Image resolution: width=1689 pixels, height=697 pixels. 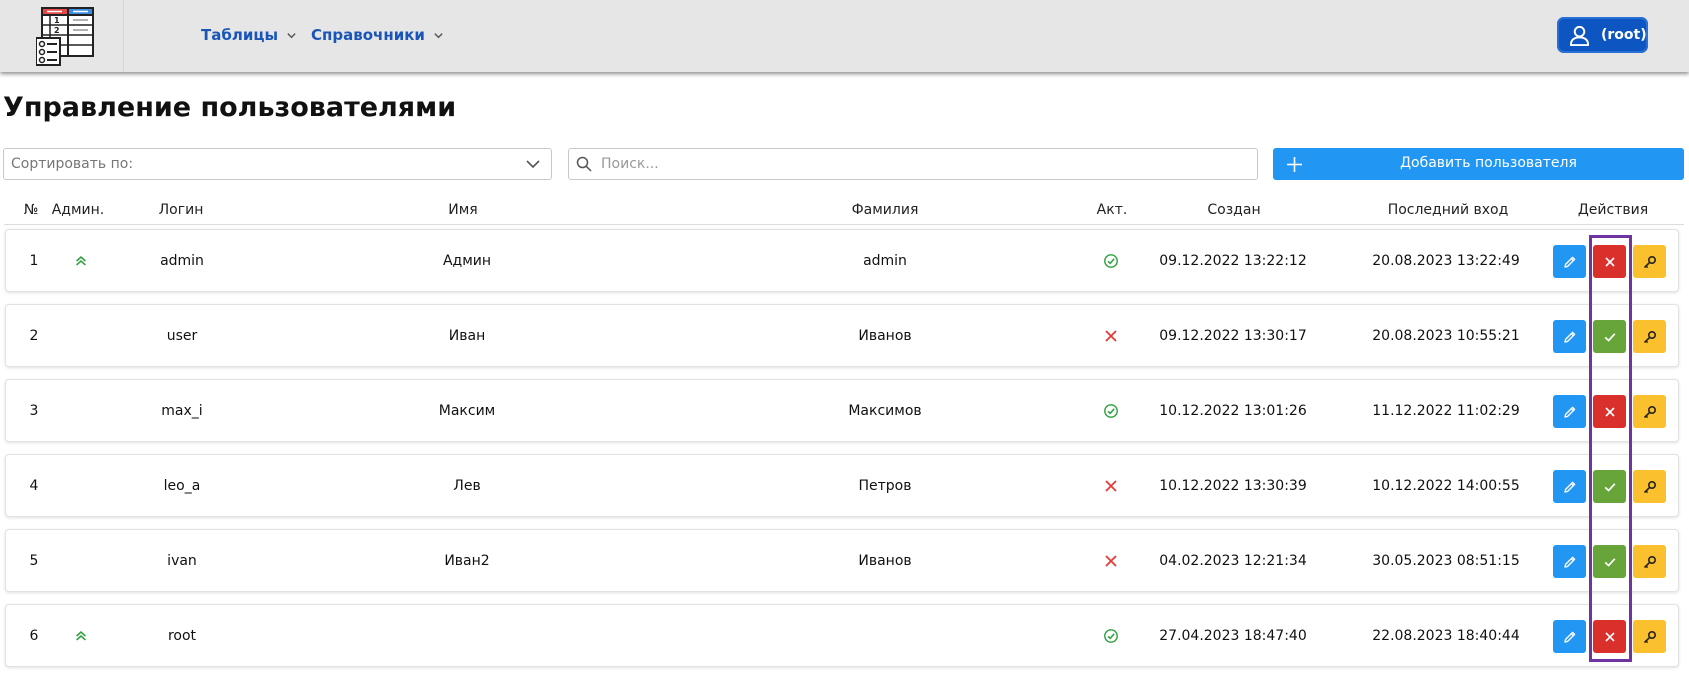 I want to click on user-icon, so click(x=1579, y=35).